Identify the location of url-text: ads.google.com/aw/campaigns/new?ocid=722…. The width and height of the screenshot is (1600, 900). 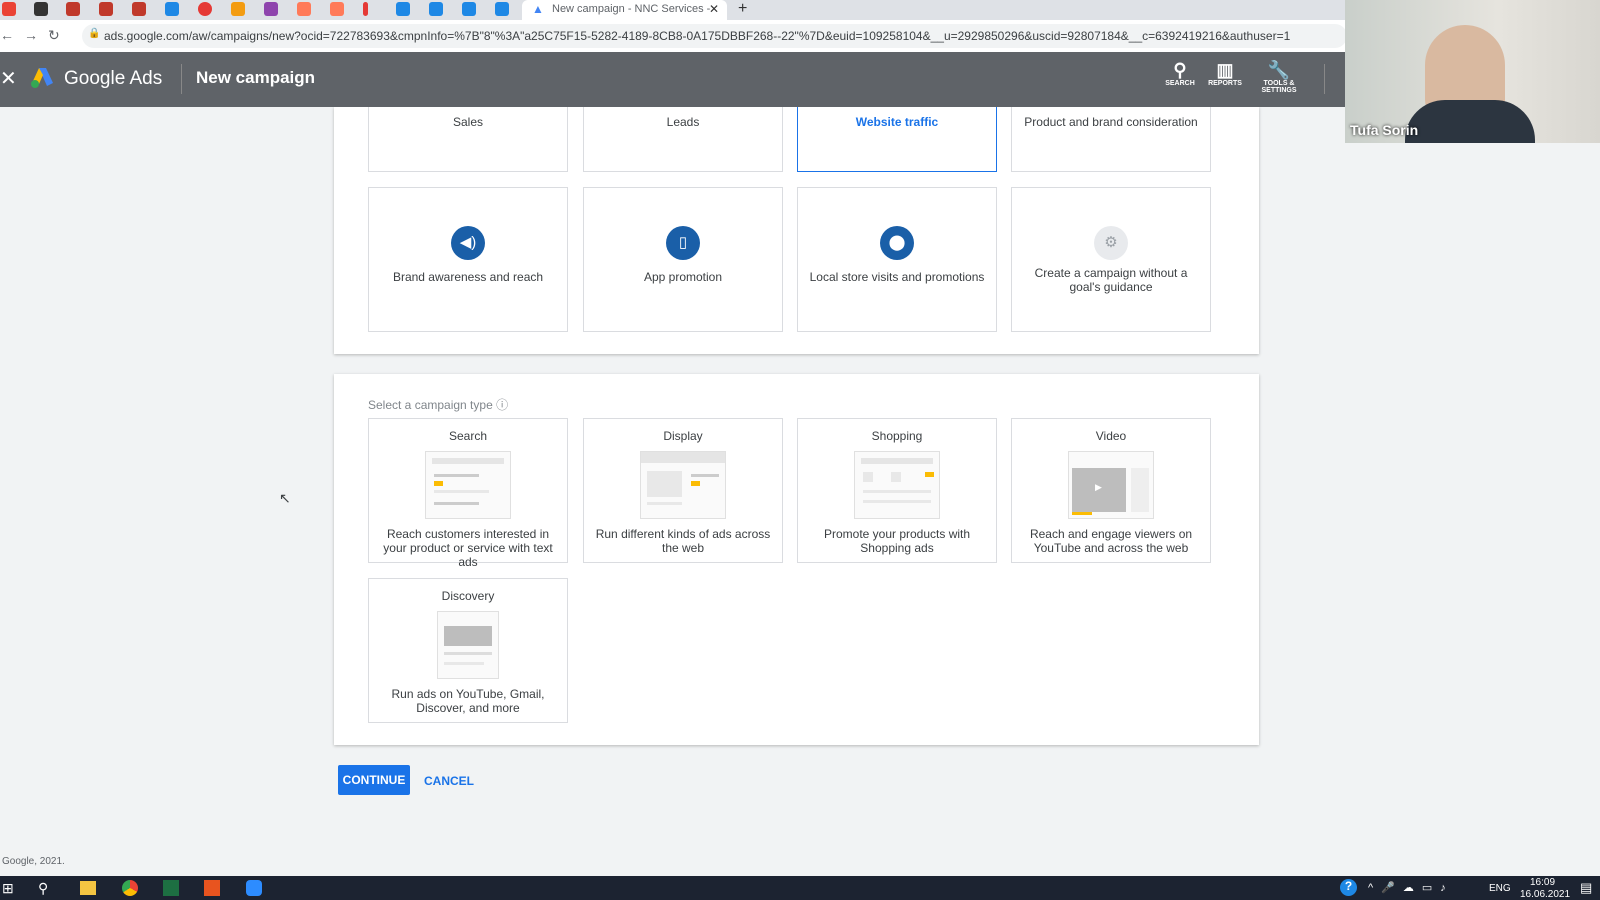
(697, 36).